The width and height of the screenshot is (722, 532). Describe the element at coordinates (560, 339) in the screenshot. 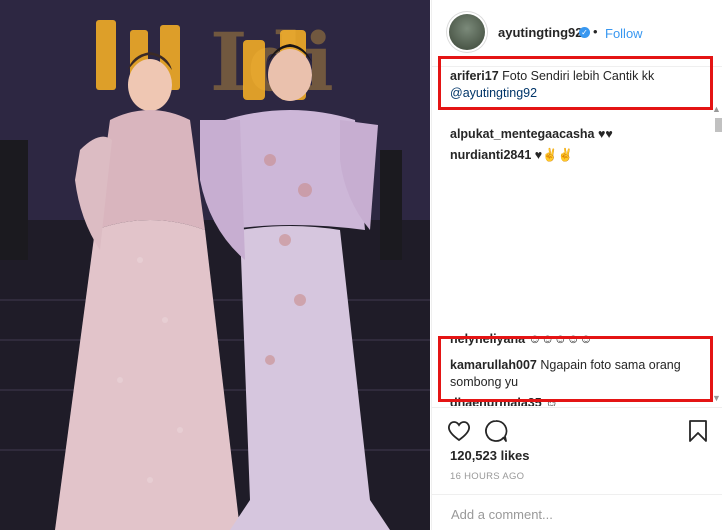

I see `comment-text: ☺☺☺☺☺` at that location.